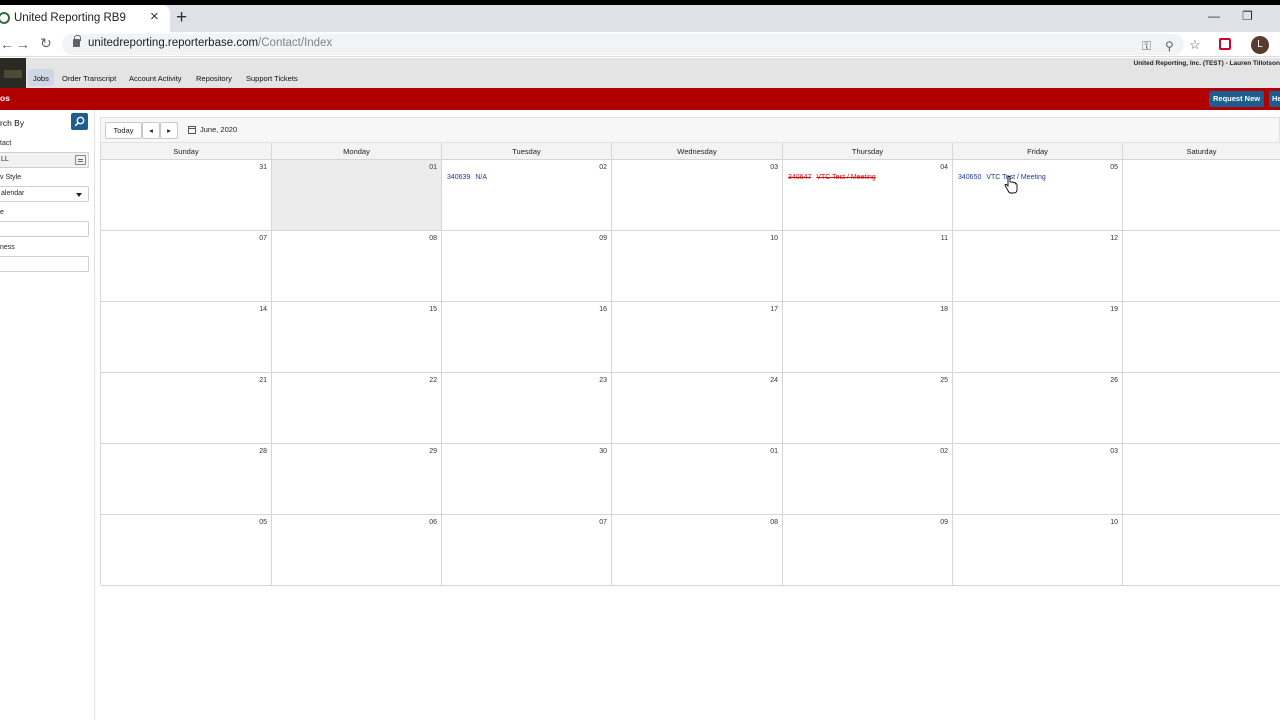 Image resolution: width=1280 pixels, height=720 pixels. I want to click on calendar-day-cell: 18, so click(868, 337).